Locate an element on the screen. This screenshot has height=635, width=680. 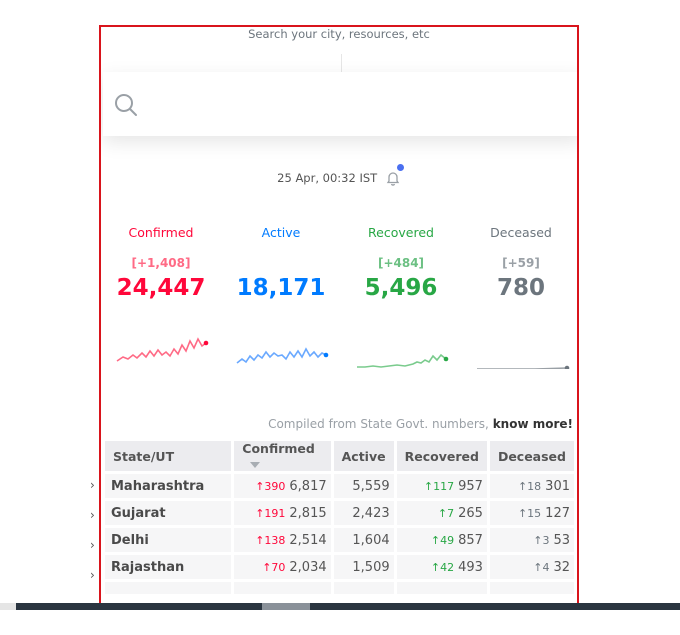
header-active: Active is located at coordinates (363, 456).